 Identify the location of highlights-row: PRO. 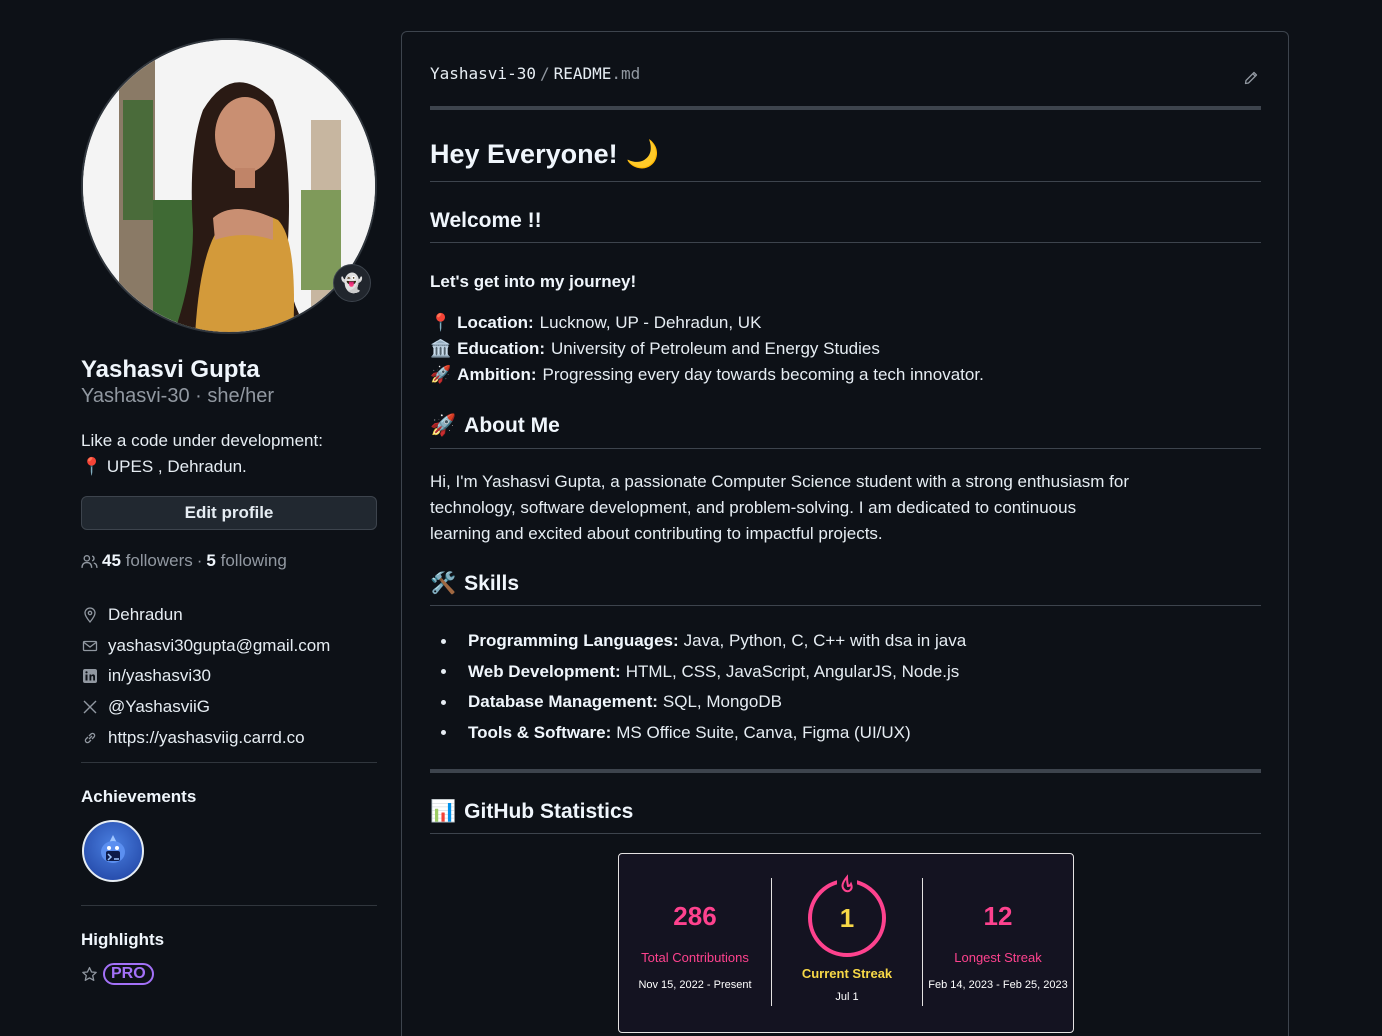
(117, 974).